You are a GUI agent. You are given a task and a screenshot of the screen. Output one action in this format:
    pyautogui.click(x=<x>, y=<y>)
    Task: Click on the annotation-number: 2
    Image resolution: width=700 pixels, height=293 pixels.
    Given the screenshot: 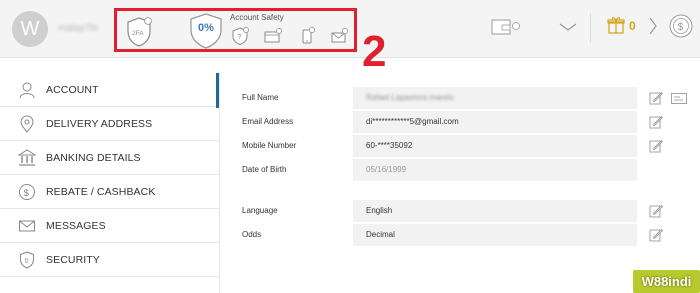 What is the action you would take?
    pyautogui.click(x=374, y=51)
    